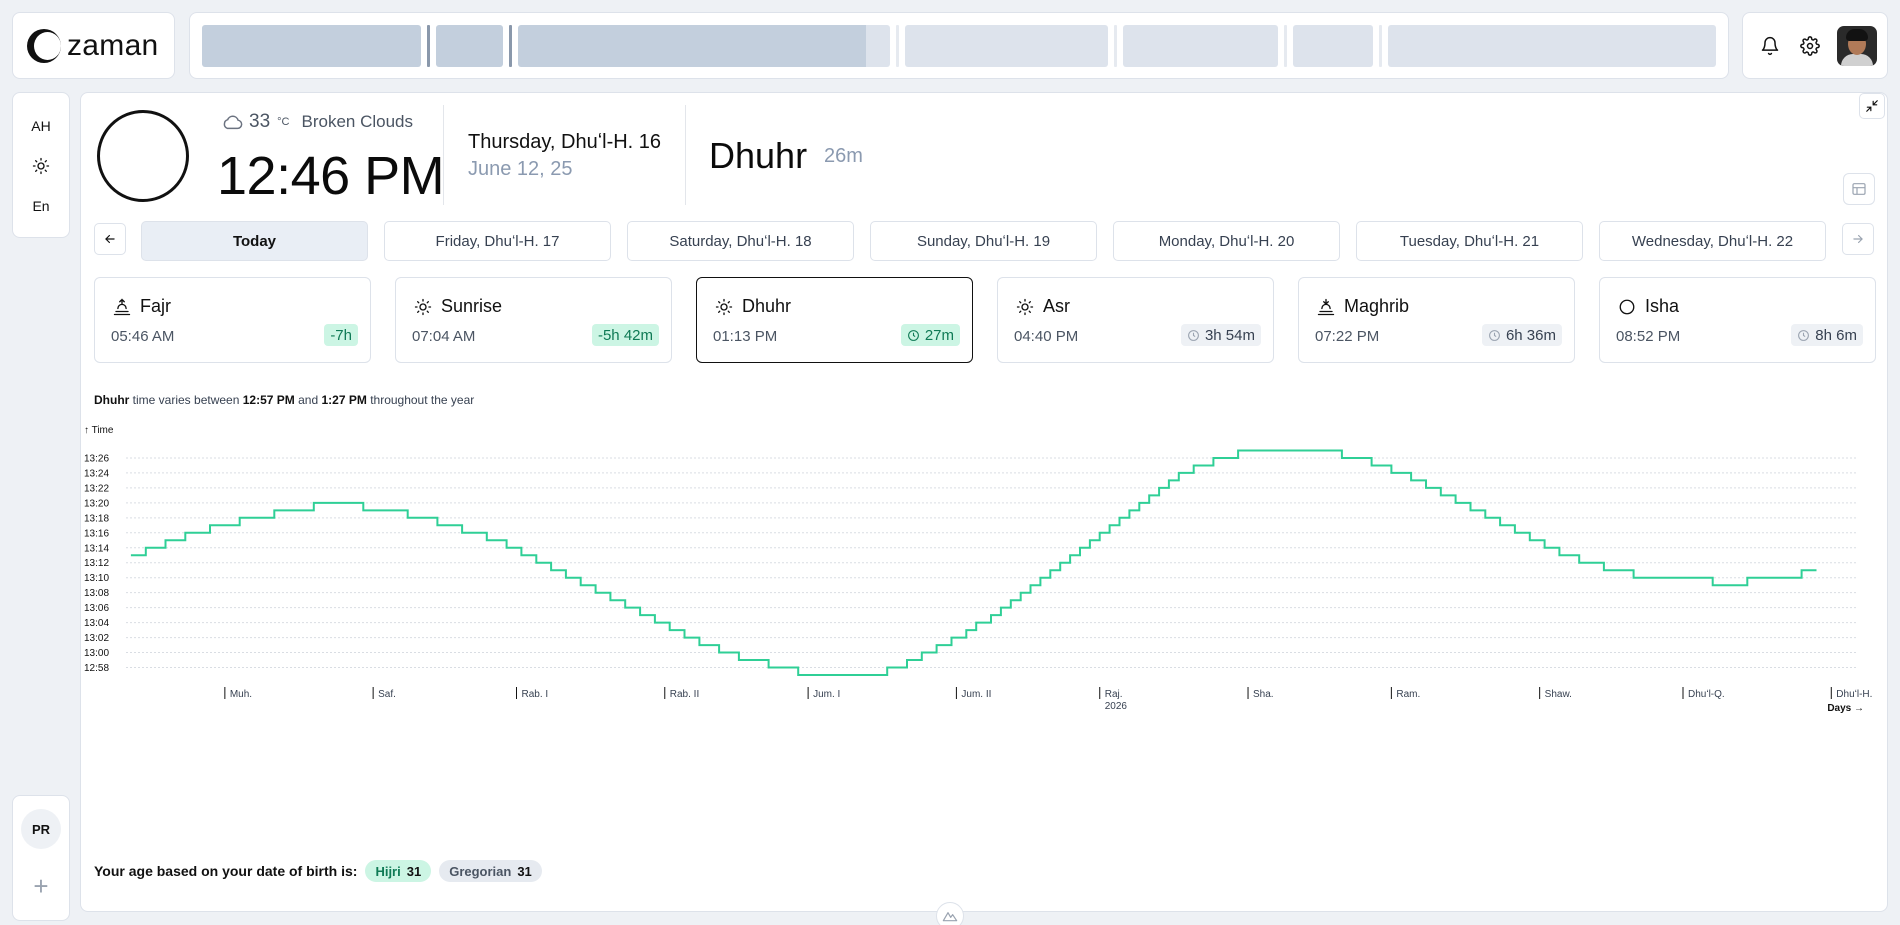 The width and height of the screenshot is (1900, 925). What do you see at coordinates (930, 335) in the screenshot?
I see `prayer-countdown-badge: 27m` at bounding box center [930, 335].